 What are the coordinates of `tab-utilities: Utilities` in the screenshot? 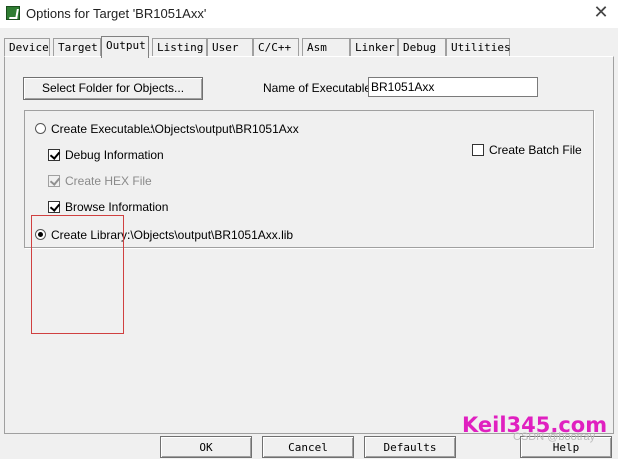 It's located at (478, 47).